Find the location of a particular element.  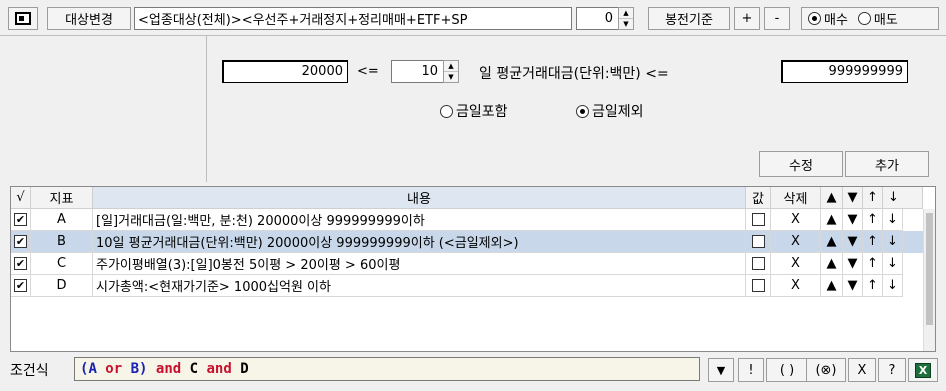

toolbar-divider is located at coordinates (473, 35).